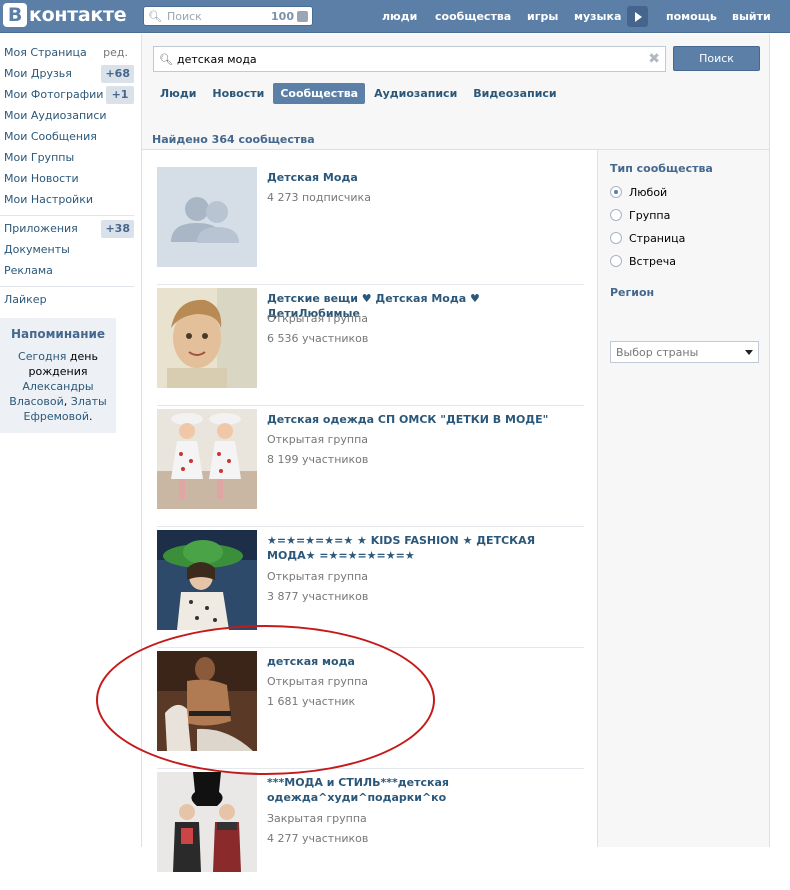 The width and height of the screenshot is (790, 890). I want to click on music-play-button, so click(637, 16).